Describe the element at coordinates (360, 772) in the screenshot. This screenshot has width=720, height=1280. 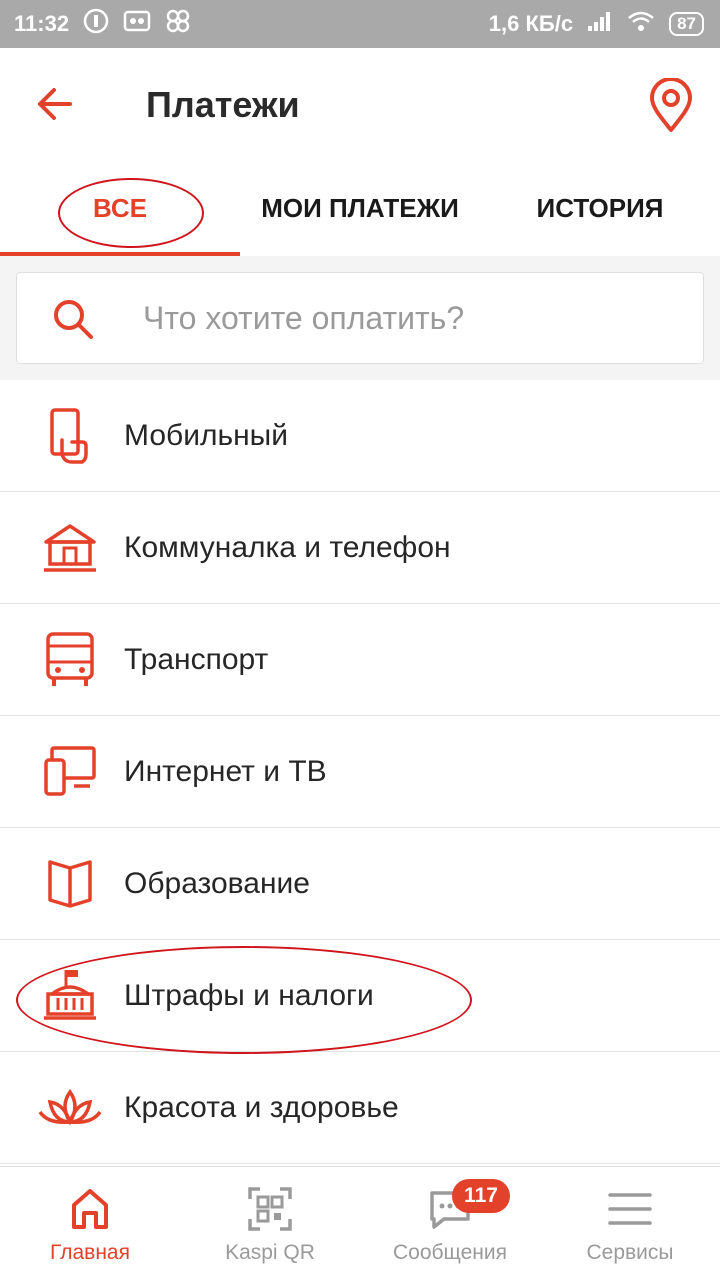
I see `category-item-internet-tv: Интернет и ТВ` at that location.